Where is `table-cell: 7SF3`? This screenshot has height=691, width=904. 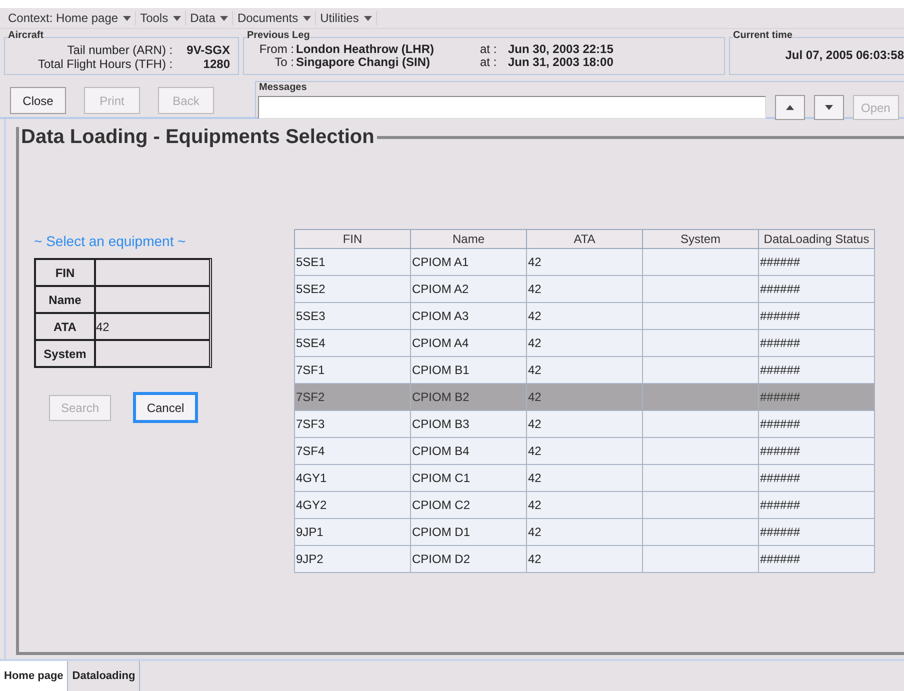 table-cell: 7SF3 is located at coordinates (352, 424).